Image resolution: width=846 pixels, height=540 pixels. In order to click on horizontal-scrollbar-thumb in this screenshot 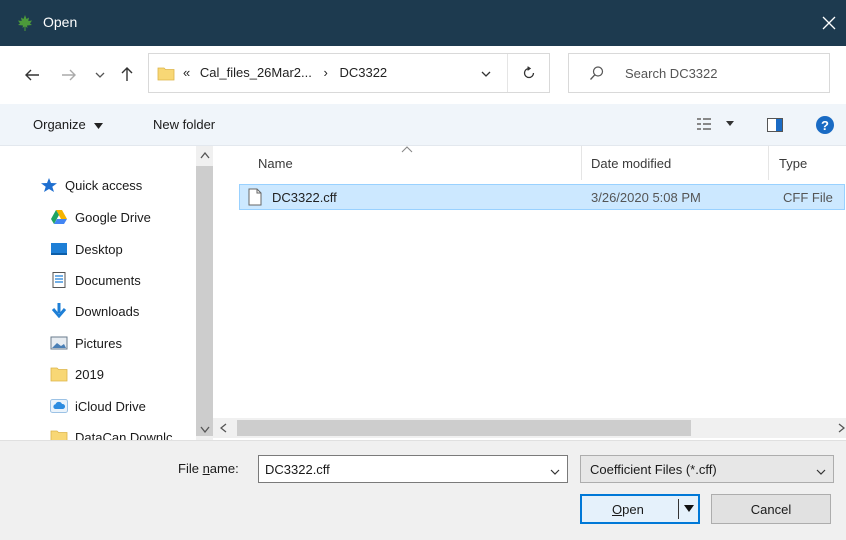, I will do `click(464, 428)`.